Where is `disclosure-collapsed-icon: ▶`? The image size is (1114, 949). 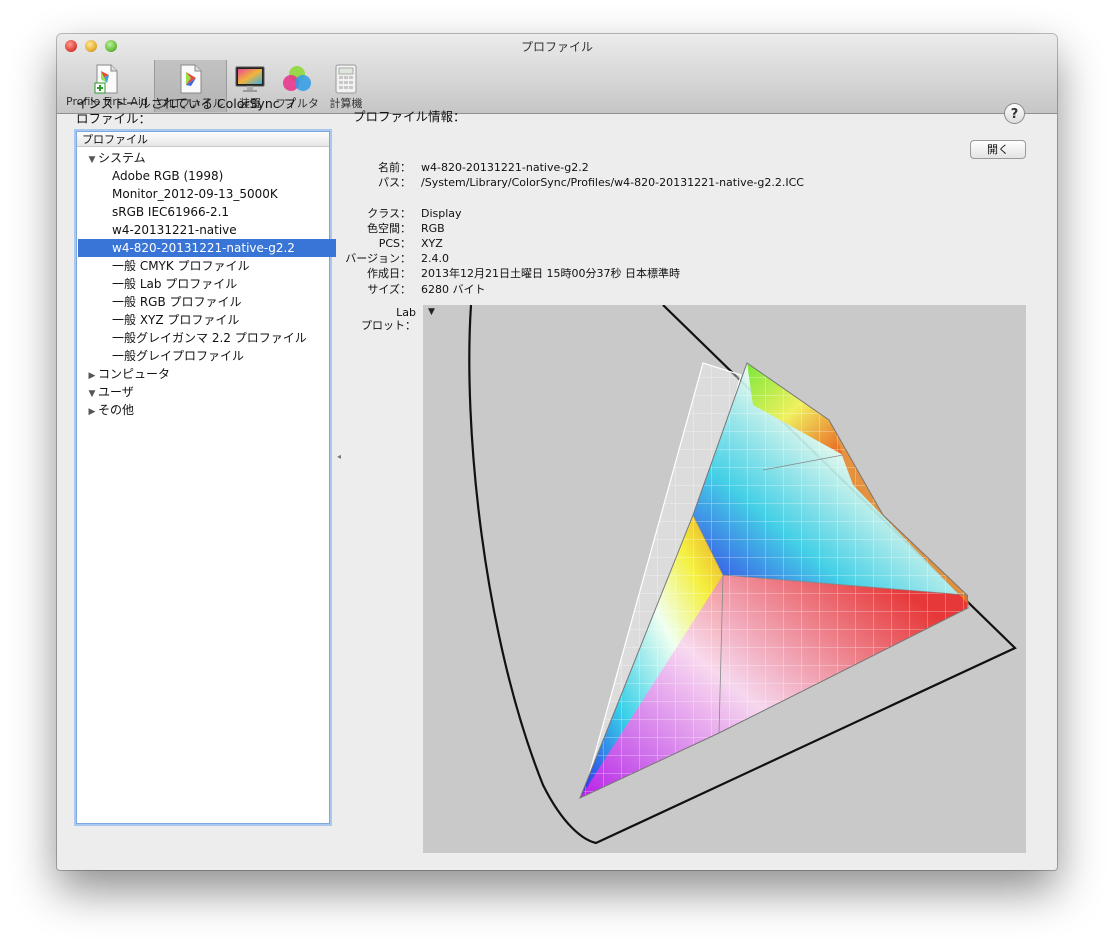
disclosure-collapsed-icon: ▶ is located at coordinates (92, 412).